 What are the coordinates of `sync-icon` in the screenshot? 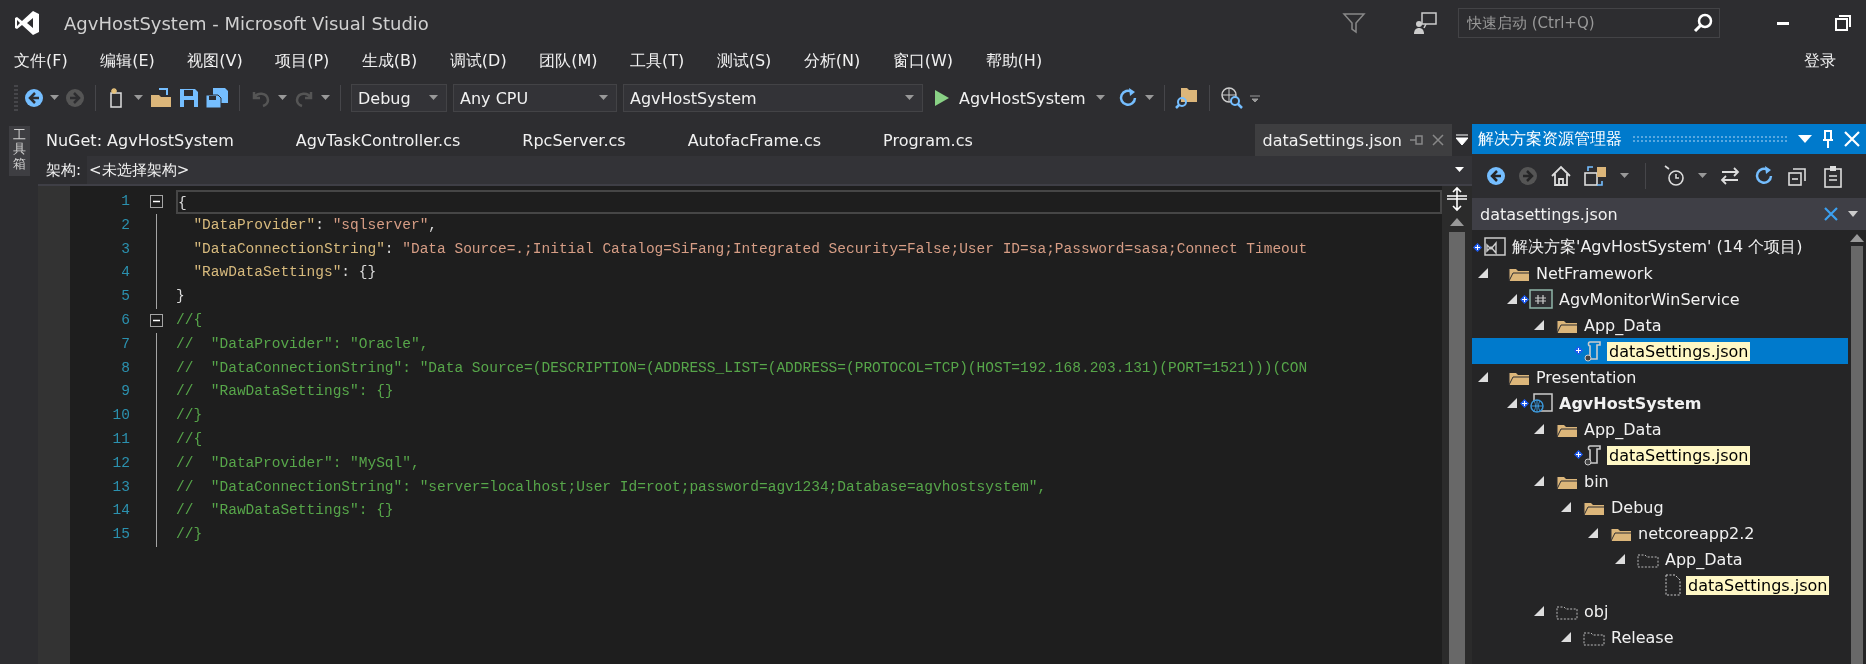 It's located at (1730, 176).